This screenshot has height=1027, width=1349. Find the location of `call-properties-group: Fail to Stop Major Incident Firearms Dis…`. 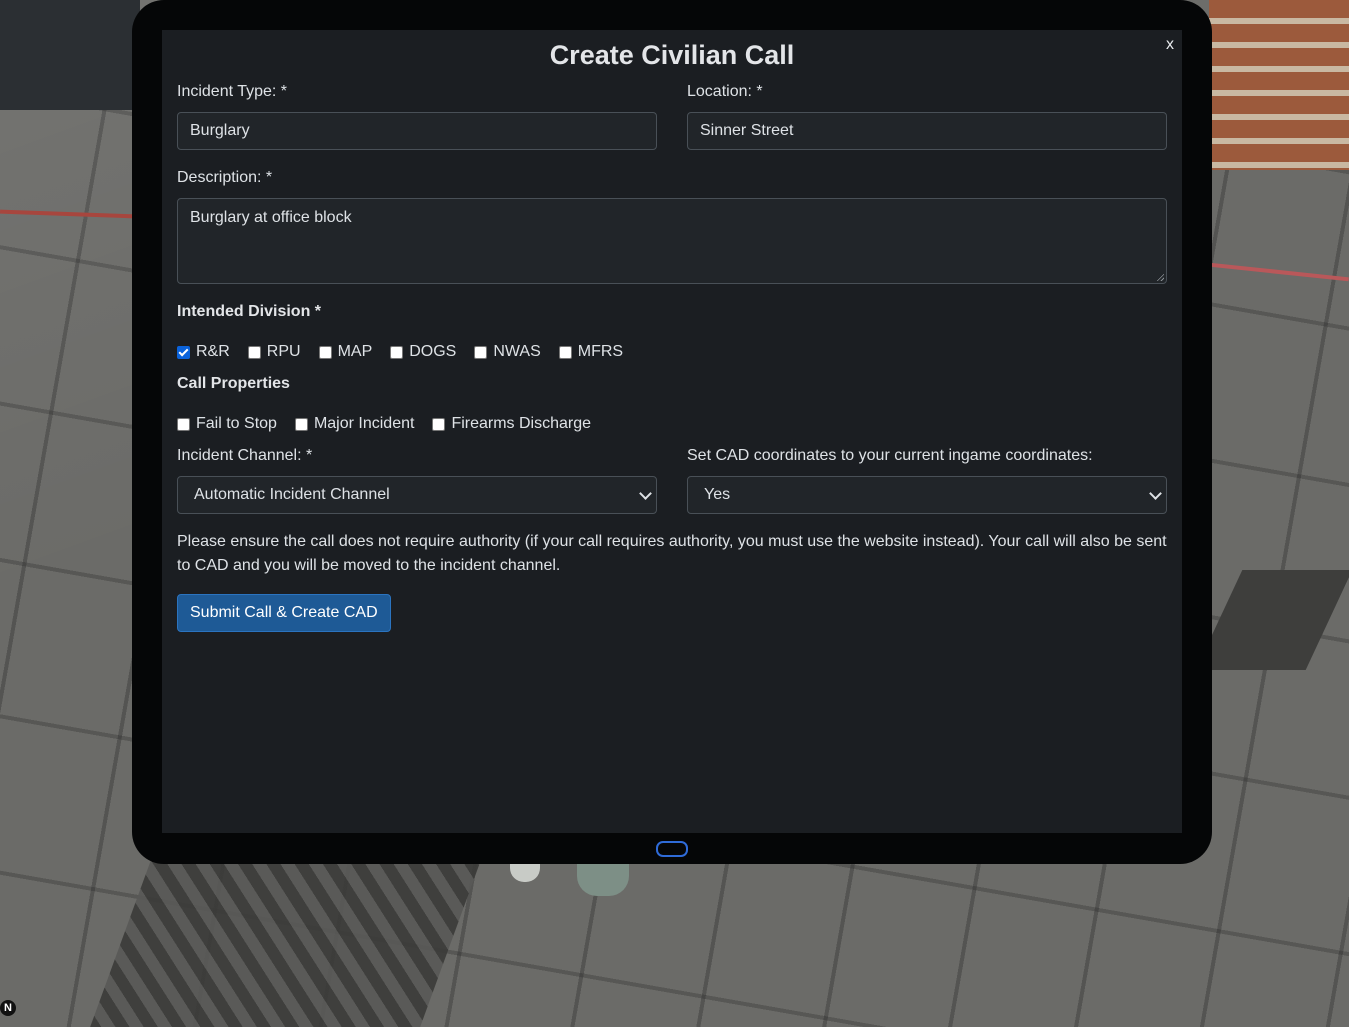

call-properties-group: Fail to Stop Major Incident Firearms Dis… is located at coordinates (393, 424).